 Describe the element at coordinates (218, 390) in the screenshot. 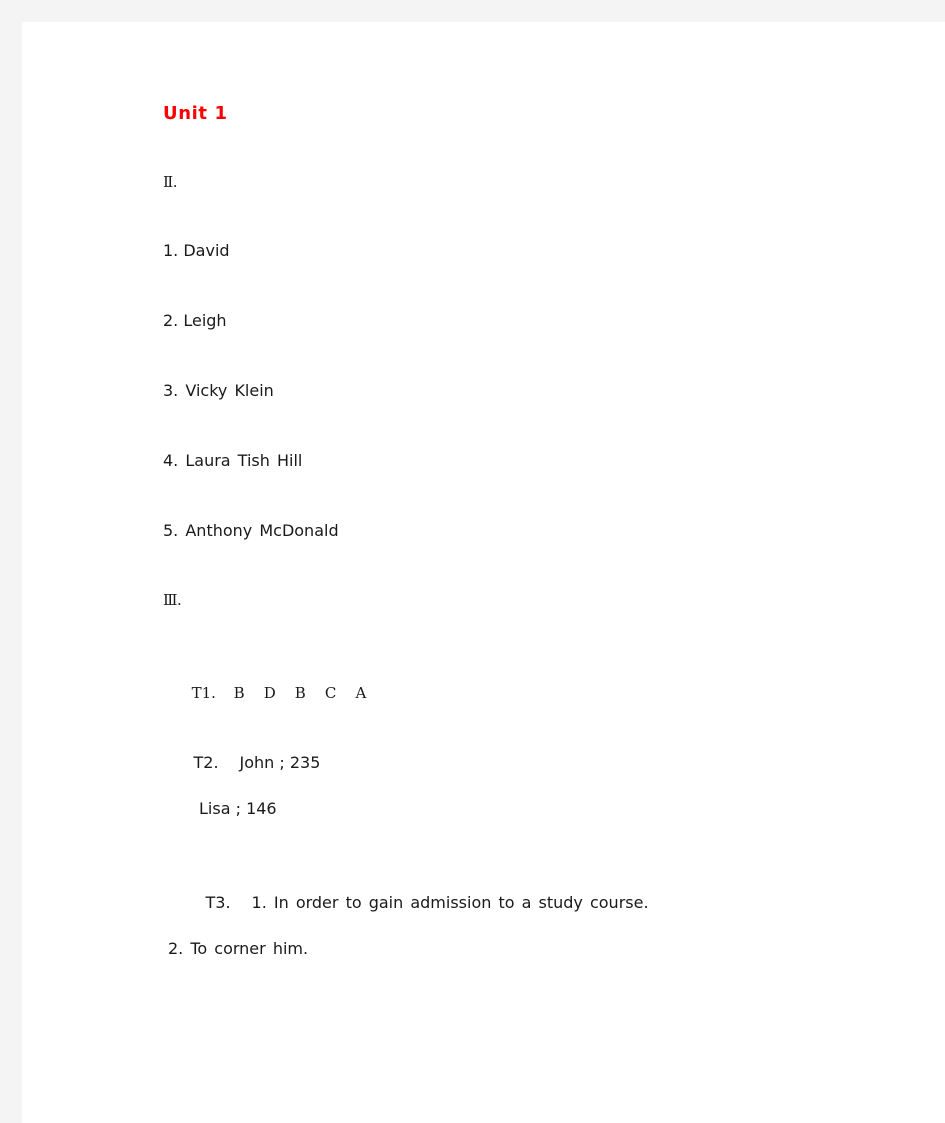

I see `list-item: 3. Vicky Klein` at that location.